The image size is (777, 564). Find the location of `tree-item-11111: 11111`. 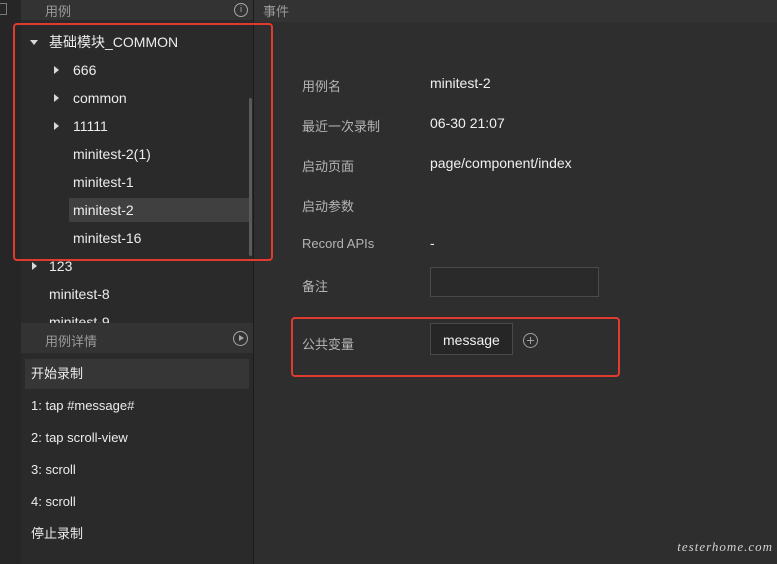

tree-item-11111: 11111 is located at coordinates (150, 126).